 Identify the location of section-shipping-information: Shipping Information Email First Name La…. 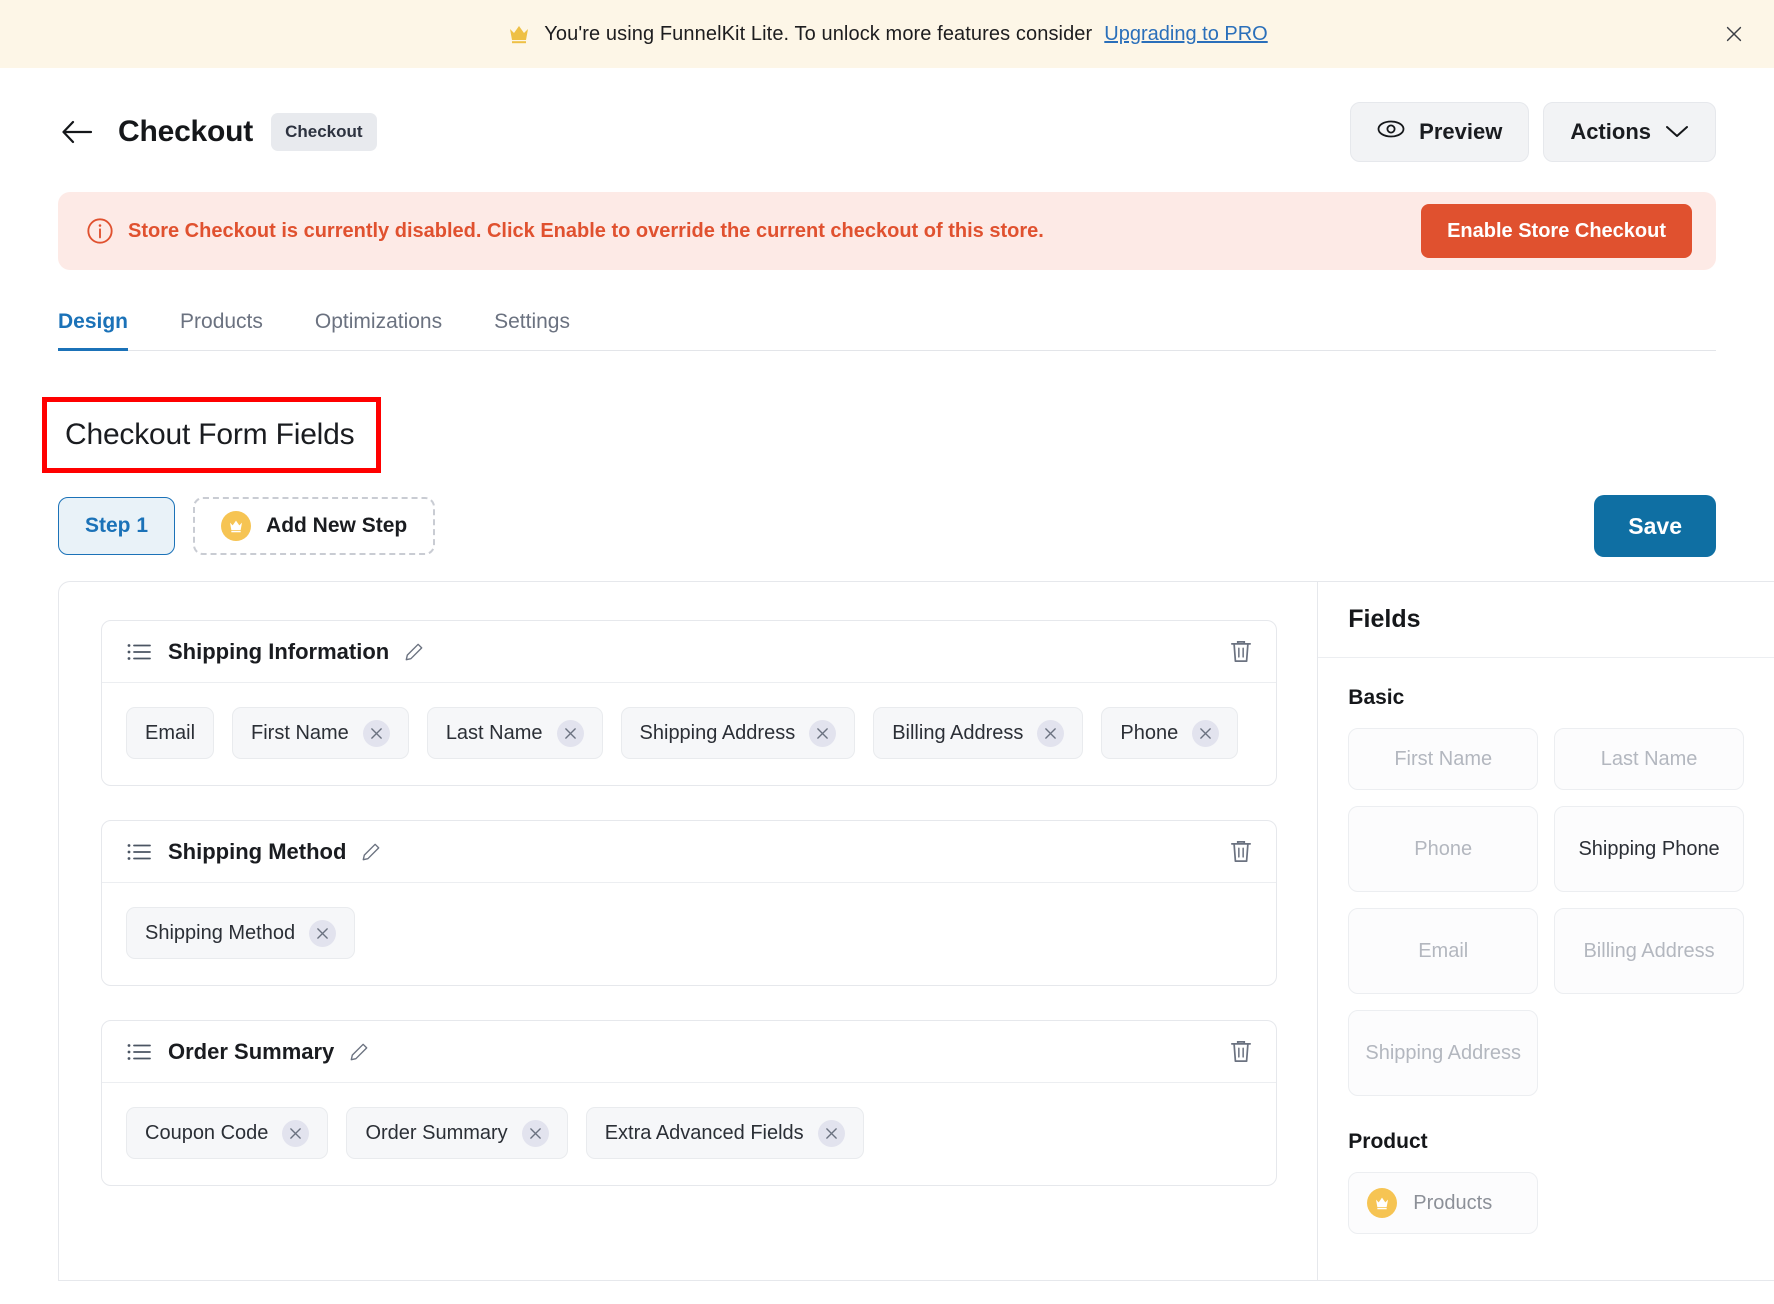
(689, 703).